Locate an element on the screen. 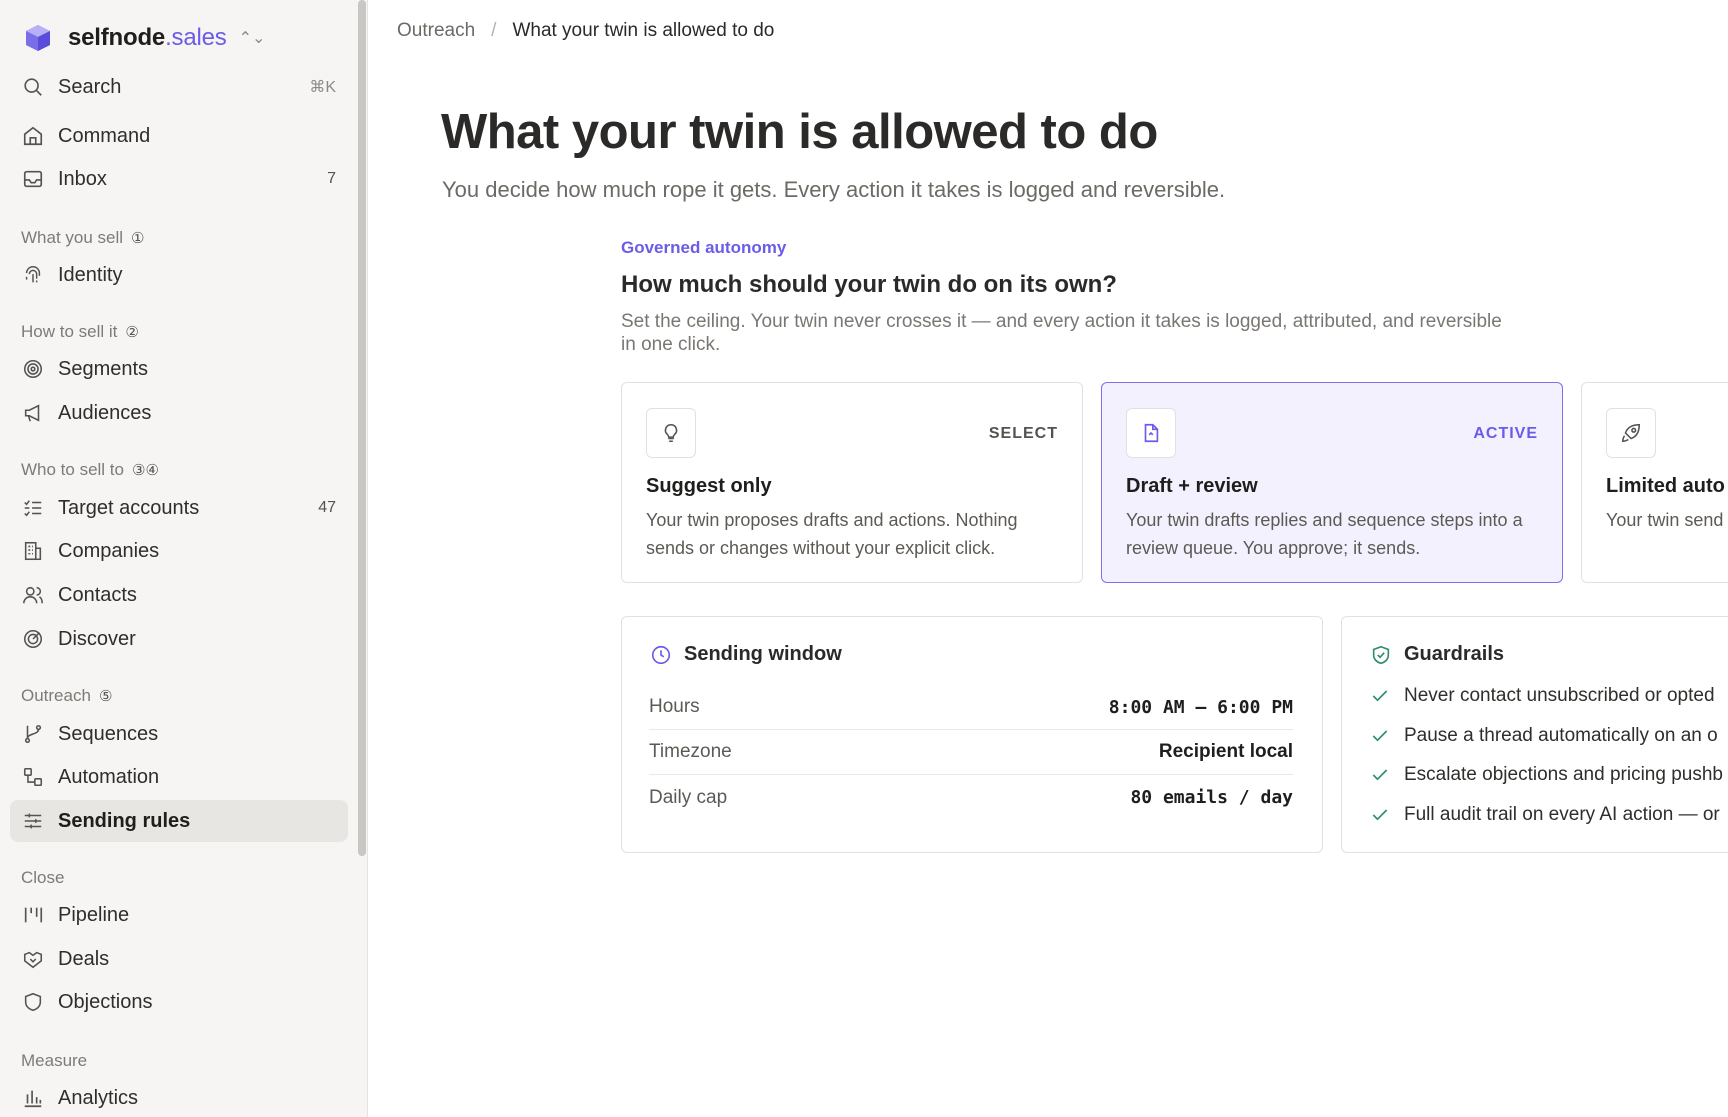 The width and height of the screenshot is (1728, 1117). sending-window-row-daily-cap: Daily cap 80 emails / day is located at coordinates (971, 797).